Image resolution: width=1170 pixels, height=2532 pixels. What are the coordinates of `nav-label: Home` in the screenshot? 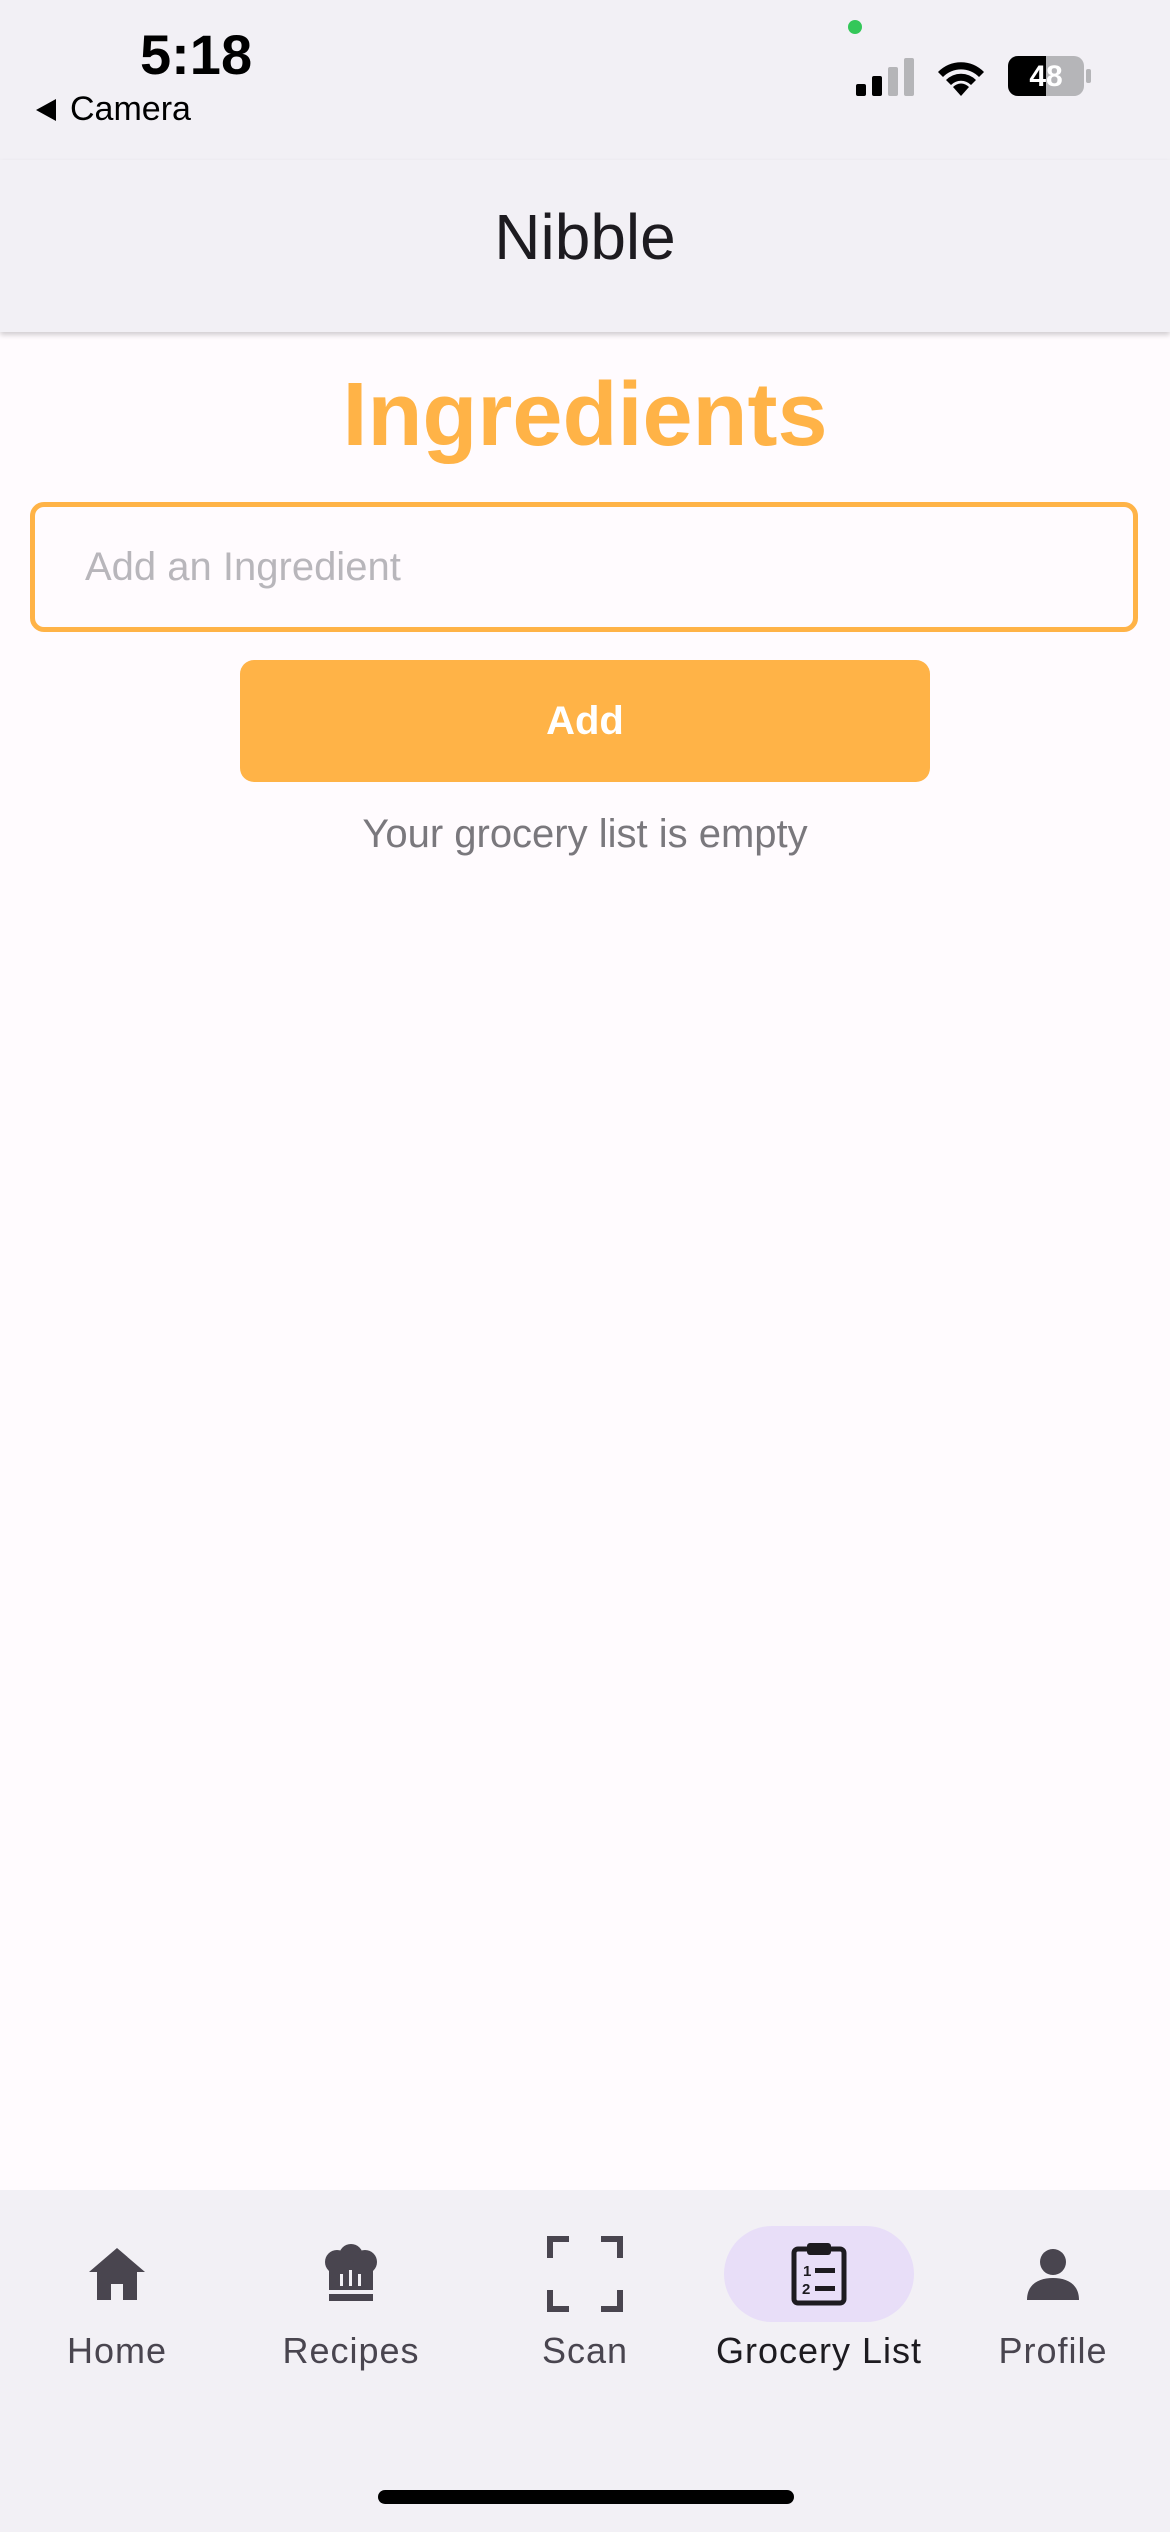 It's located at (117, 2350).